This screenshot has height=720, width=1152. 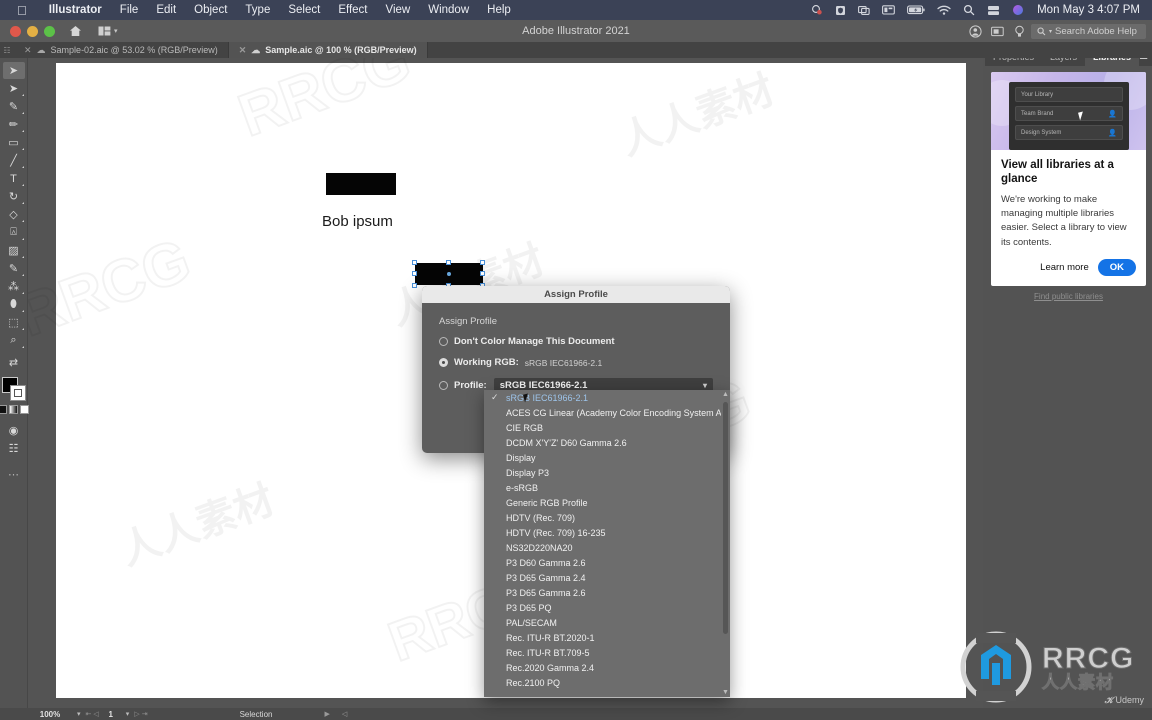 I want to click on direct-selection-tool: ➤, so click(x=14, y=88).